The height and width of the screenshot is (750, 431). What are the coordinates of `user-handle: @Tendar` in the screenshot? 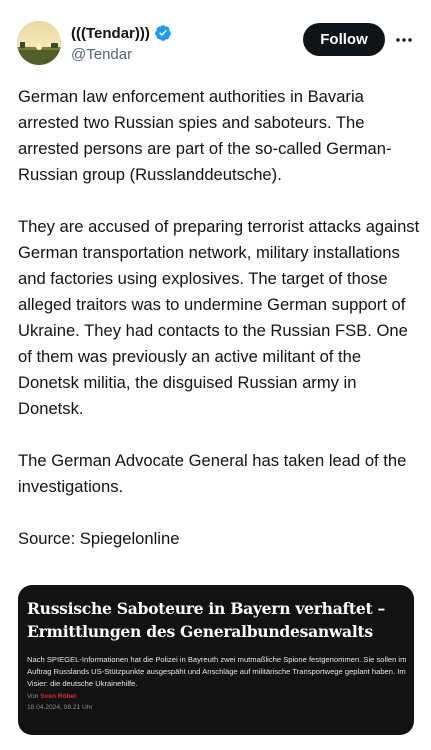 It's located at (101, 54).